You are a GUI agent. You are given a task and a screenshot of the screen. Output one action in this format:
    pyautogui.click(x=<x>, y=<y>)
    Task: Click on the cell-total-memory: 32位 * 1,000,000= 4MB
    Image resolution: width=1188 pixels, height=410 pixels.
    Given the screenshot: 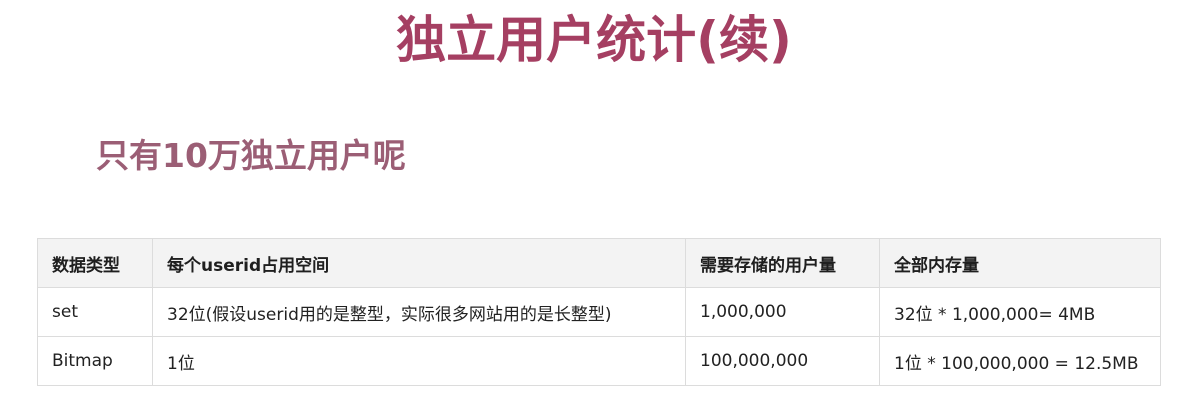 What is the action you would take?
    pyautogui.click(x=1020, y=312)
    